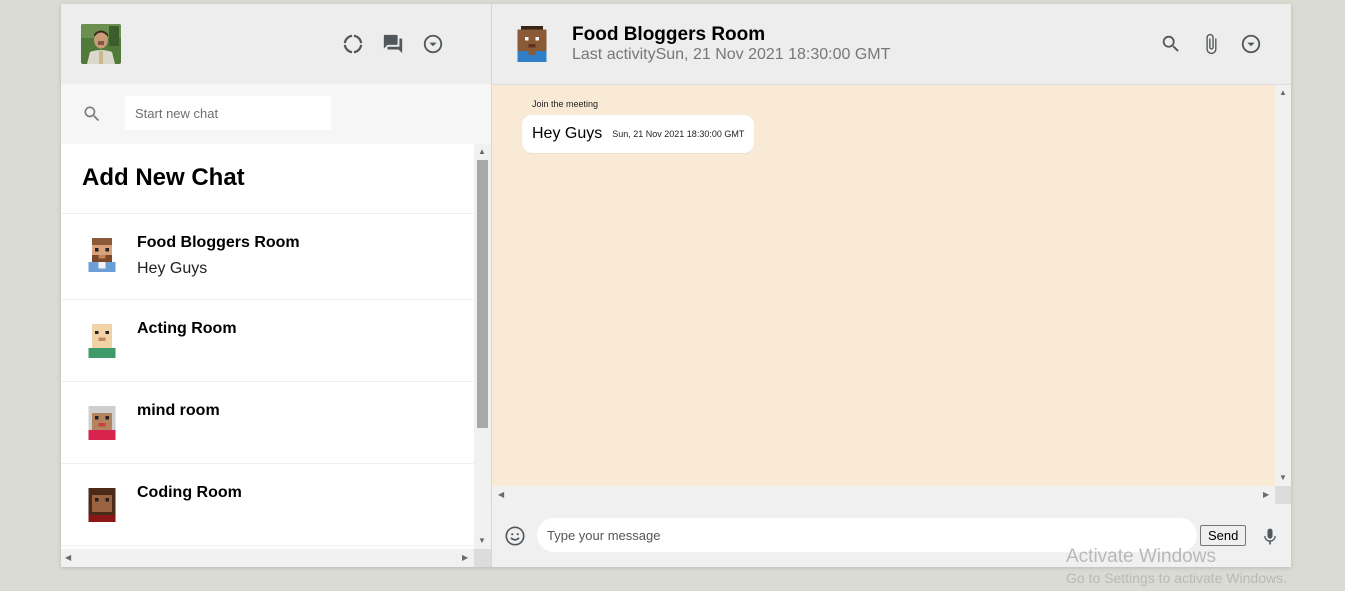 Image resolution: width=1345 pixels, height=591 pixels. Describe the element at coordinates (187, 328) in the screenshot. I see `chat-name: Acting Room` at that location.